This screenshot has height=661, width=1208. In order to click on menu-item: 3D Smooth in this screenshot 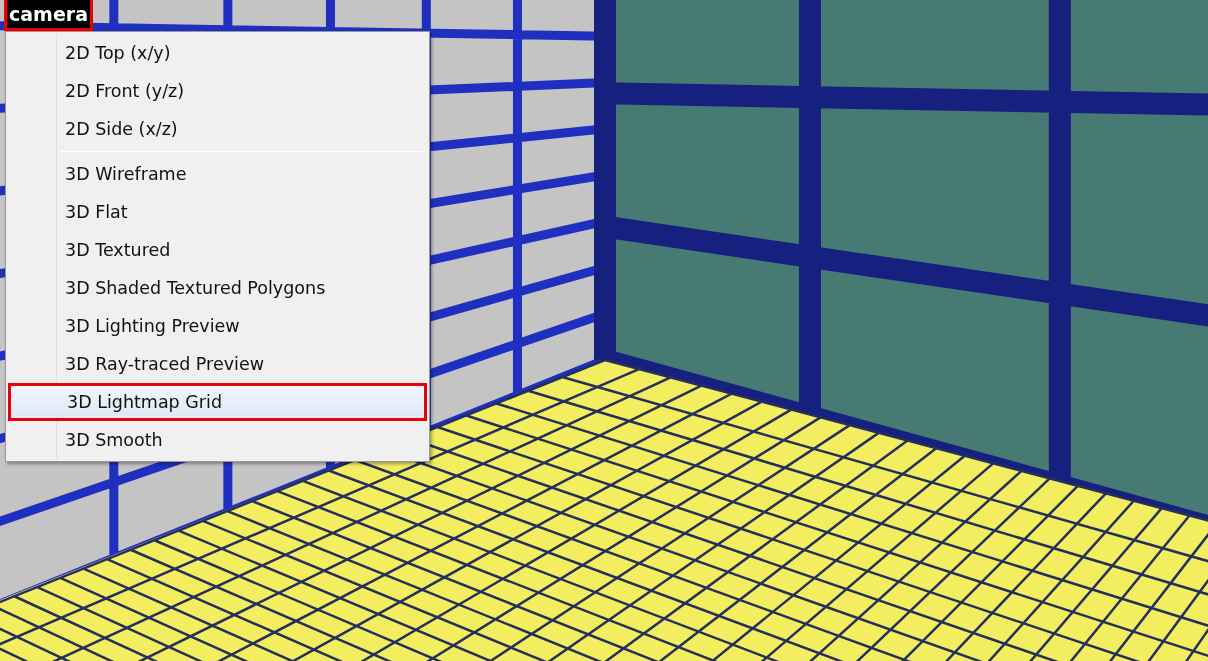, I will do `click(217, 440)`.